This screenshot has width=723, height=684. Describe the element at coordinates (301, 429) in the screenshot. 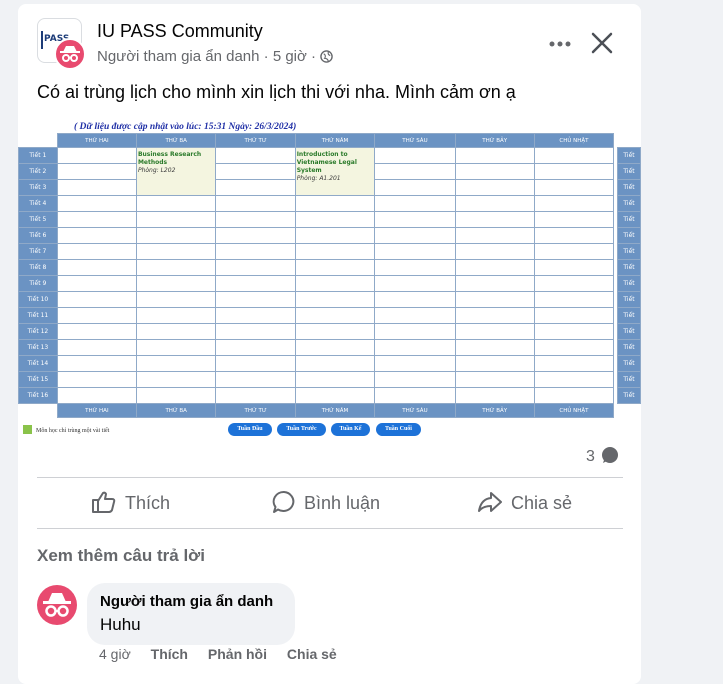

I see `nav-prev-week-button: Tuần Trước` at that location.